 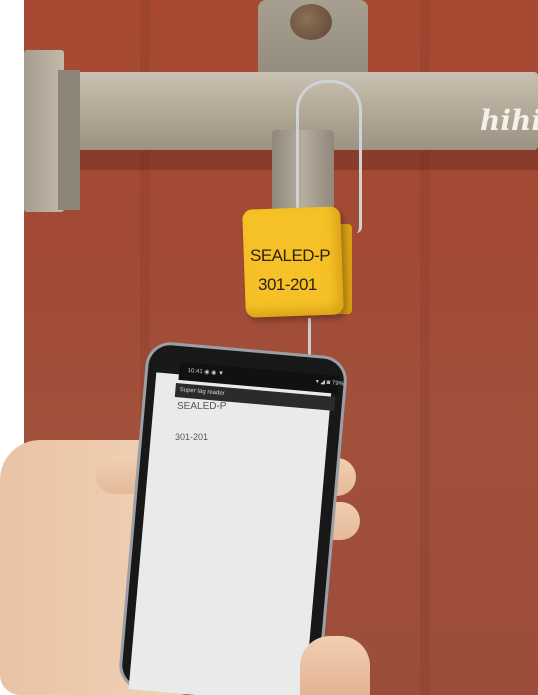 I want to click on right-thumb, so click(x=335, y=665).